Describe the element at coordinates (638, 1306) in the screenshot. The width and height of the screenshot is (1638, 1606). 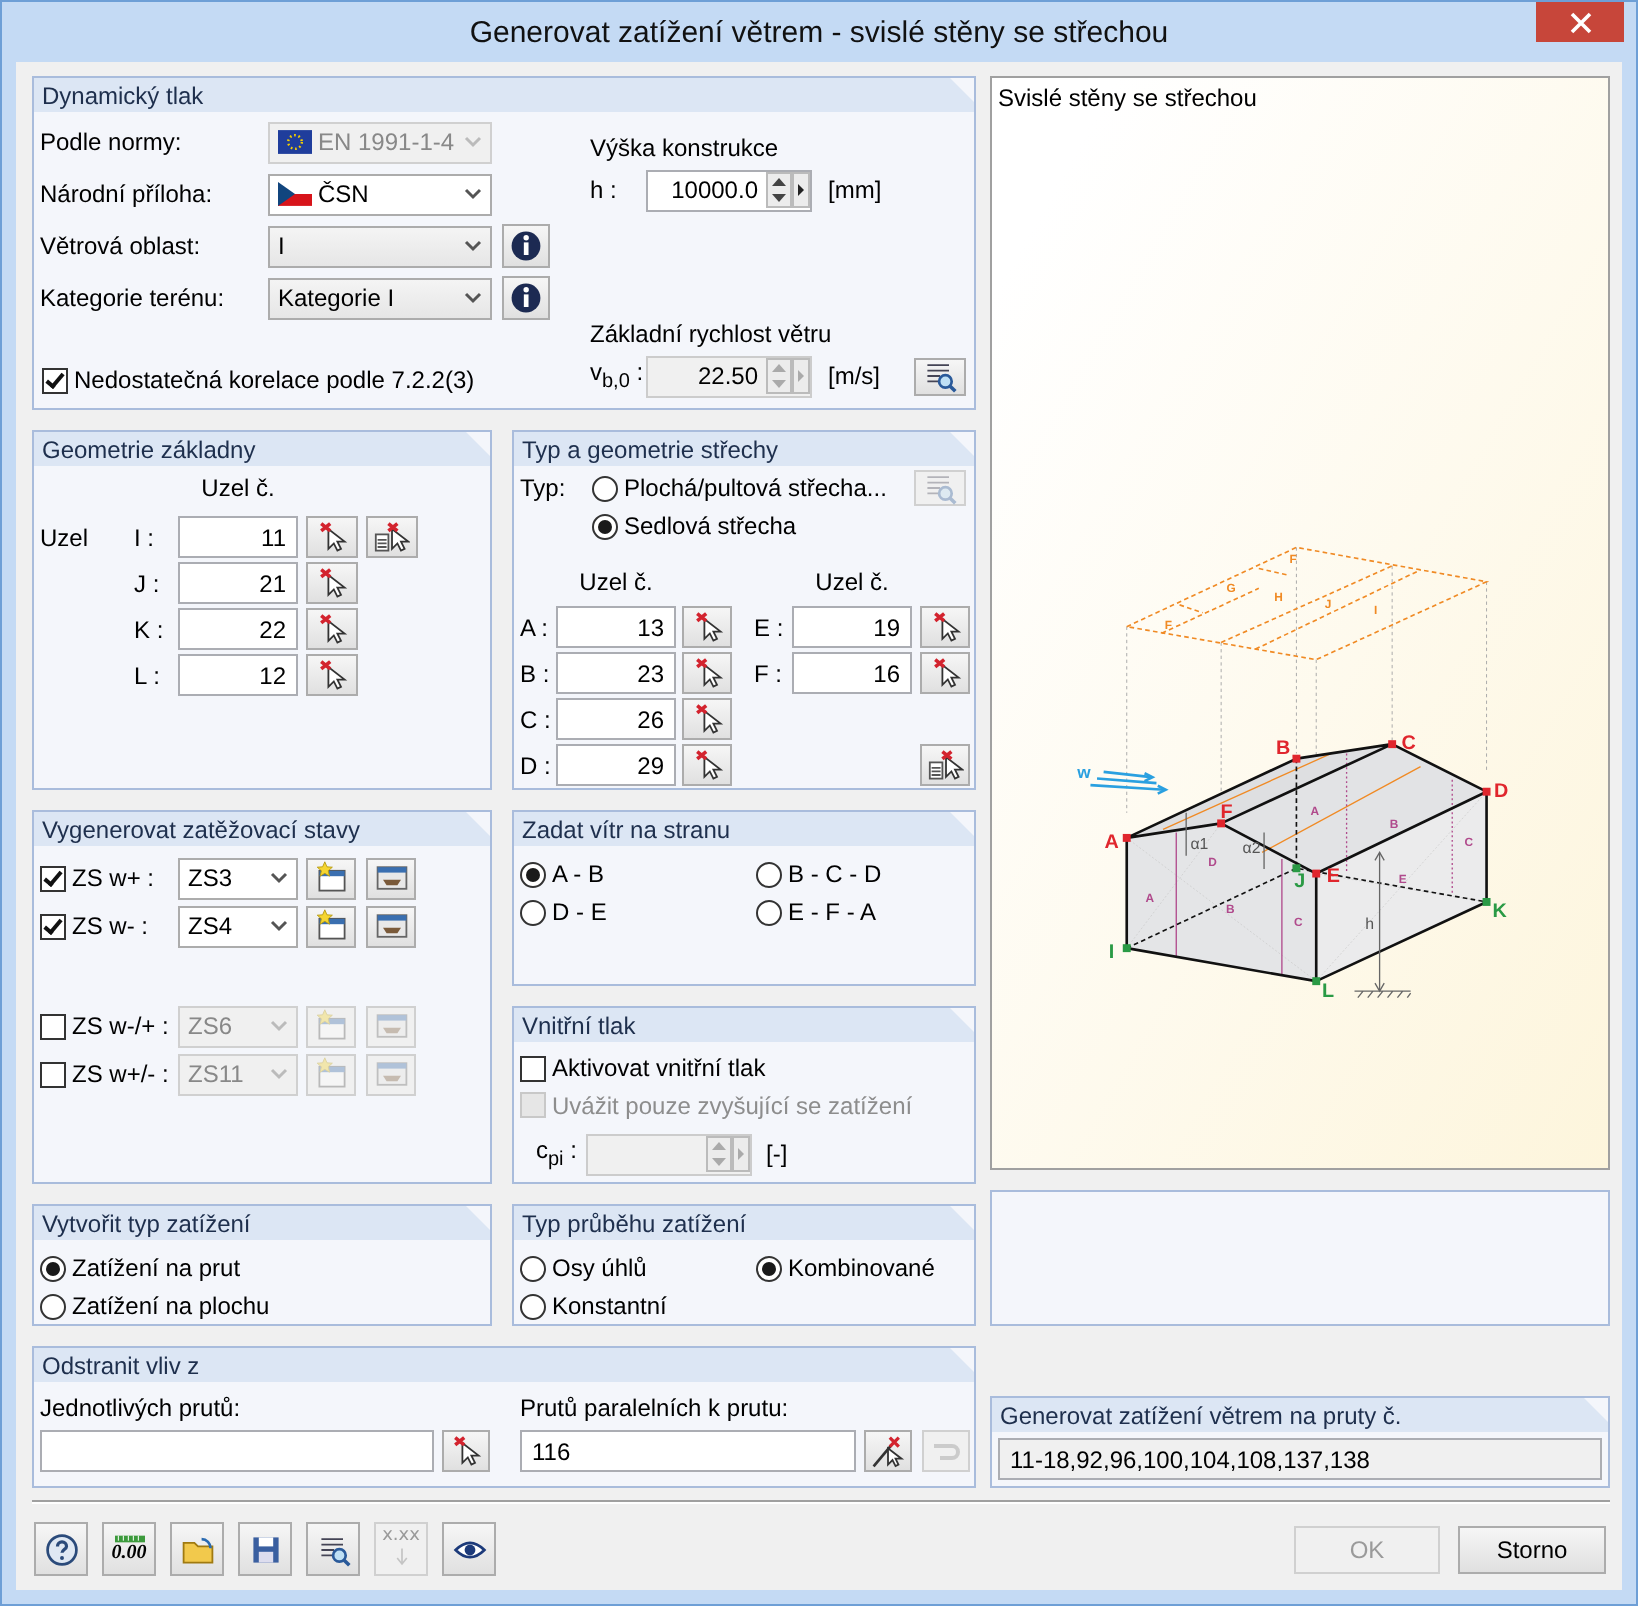
I see `radio-button: Konstantní` at that location.